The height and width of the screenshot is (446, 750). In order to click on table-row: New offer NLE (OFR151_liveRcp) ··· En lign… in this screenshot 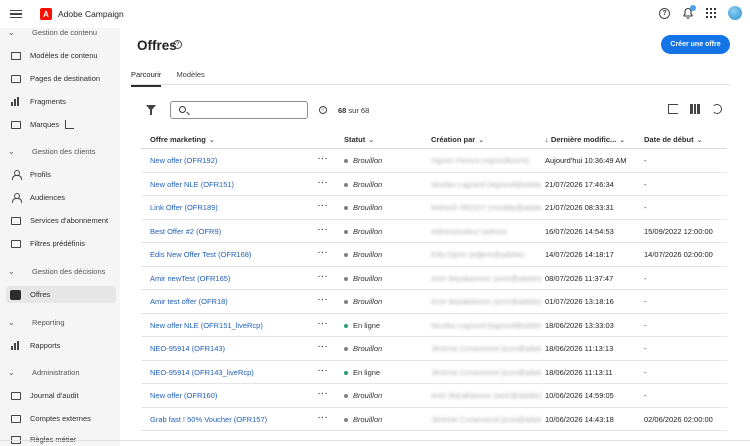, I will do `click(434, 325)`.